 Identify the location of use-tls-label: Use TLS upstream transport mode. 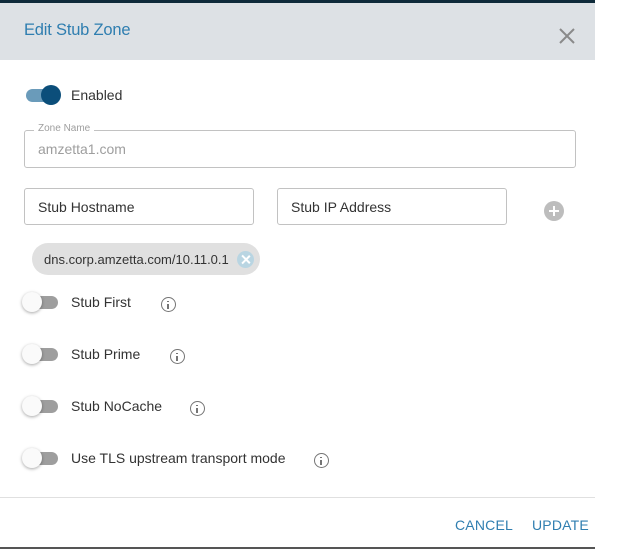
(178, 458).